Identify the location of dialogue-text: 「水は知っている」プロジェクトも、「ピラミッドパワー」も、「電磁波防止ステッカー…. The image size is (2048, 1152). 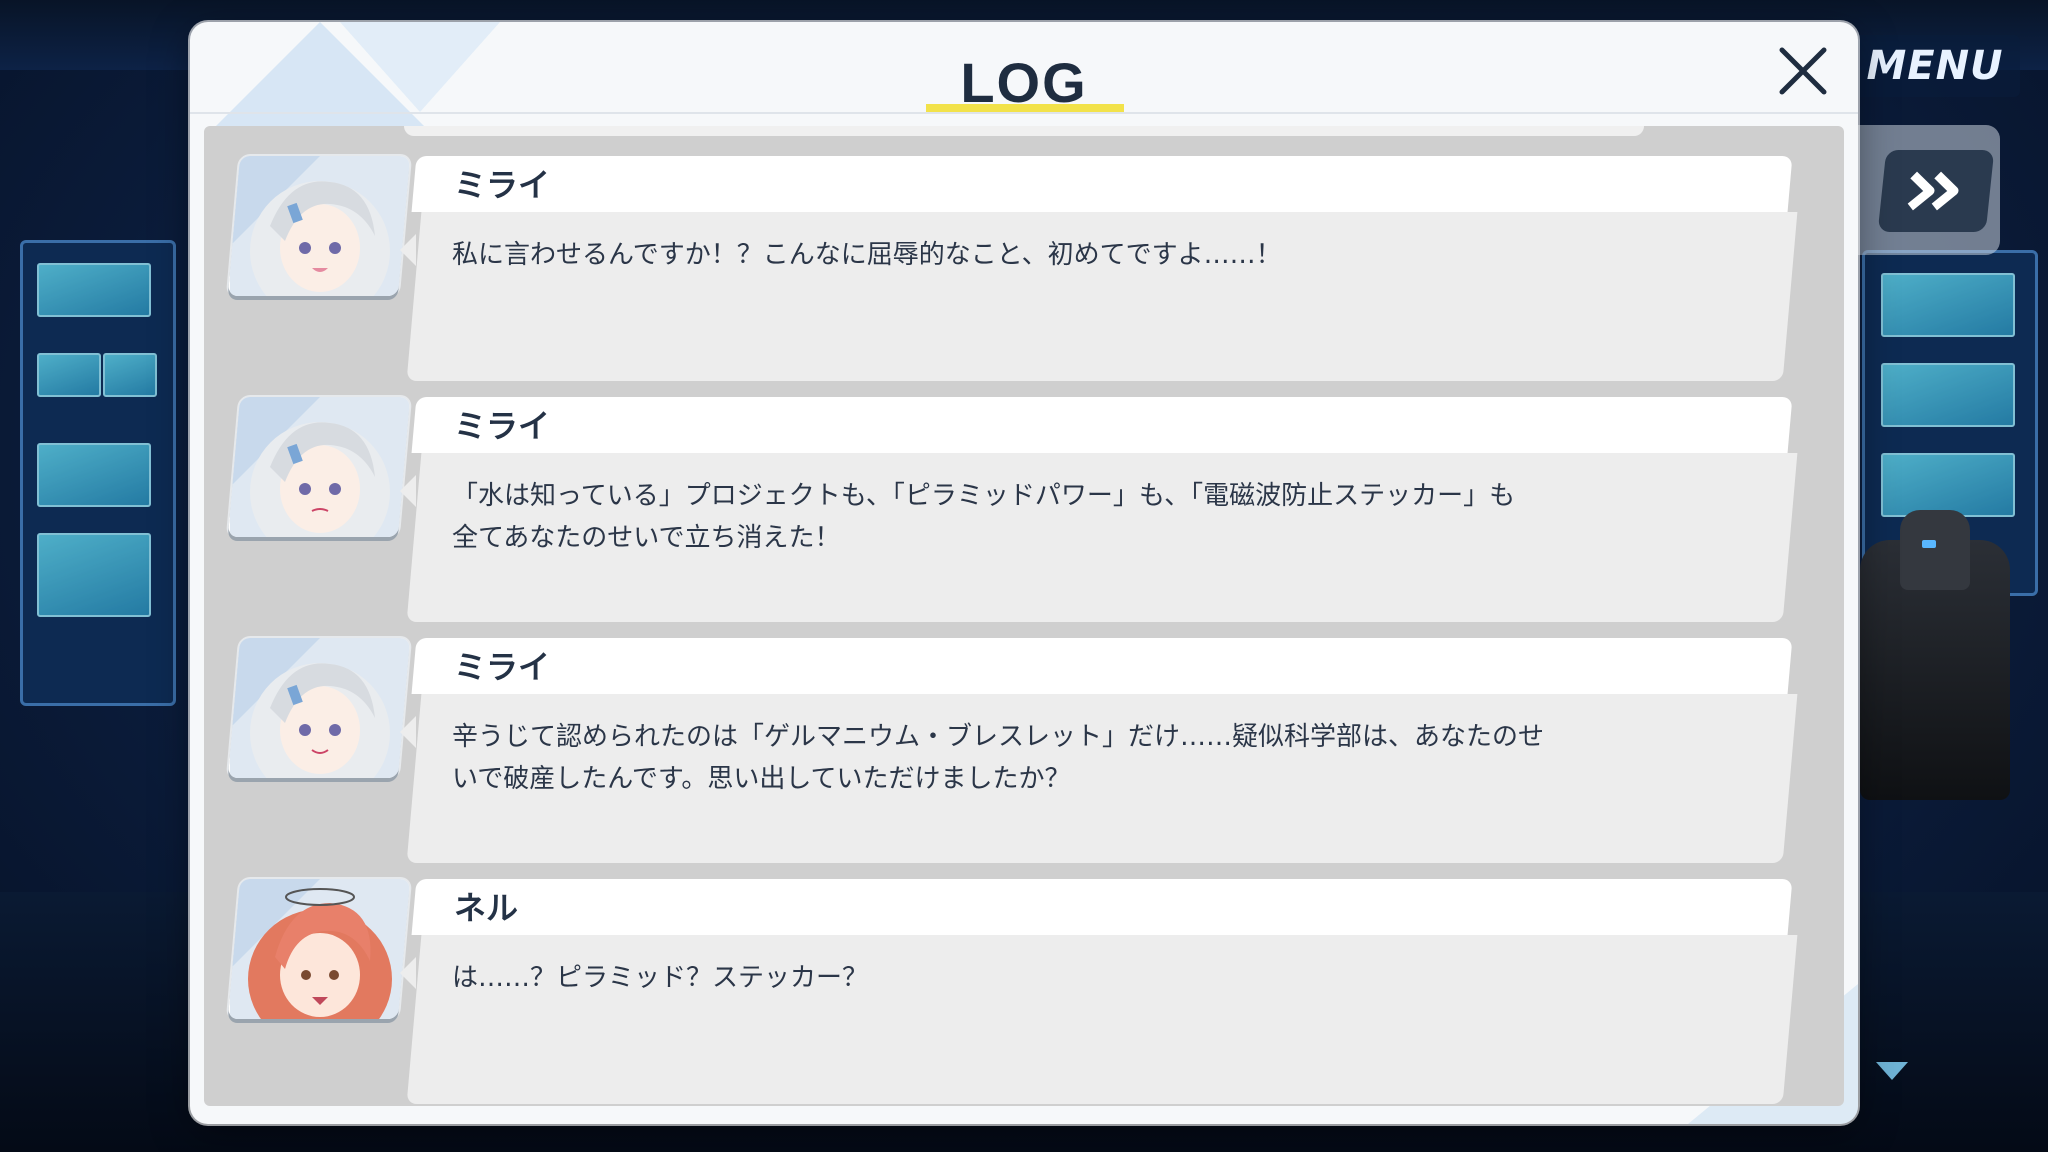
(984, 517).